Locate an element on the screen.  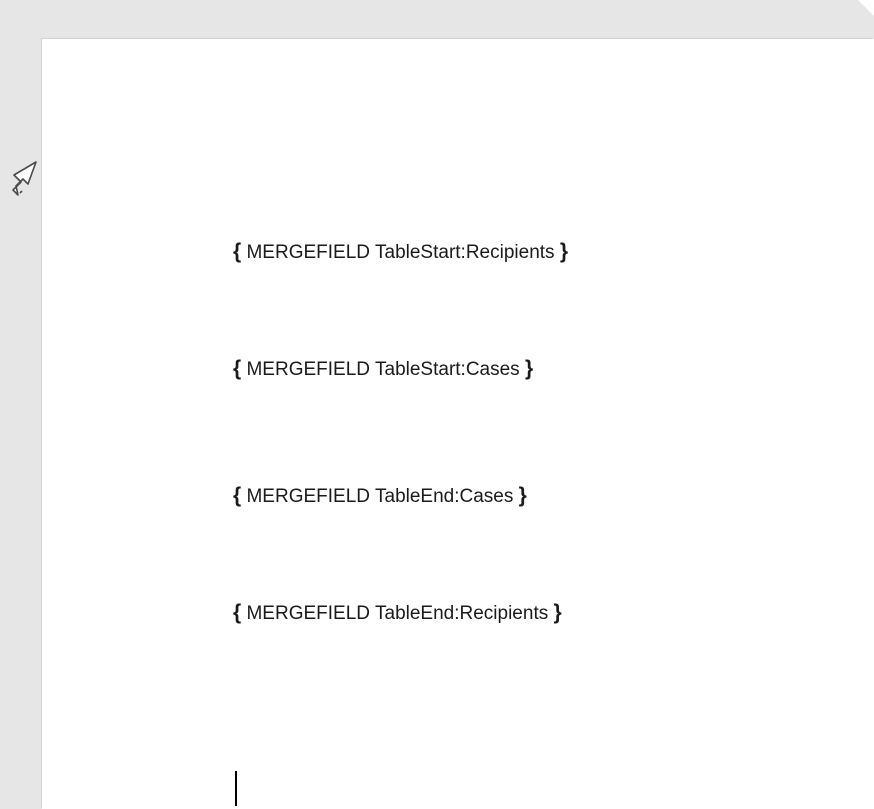
field-name: TableEnd:Recipients is located at coordinates (462, 613).